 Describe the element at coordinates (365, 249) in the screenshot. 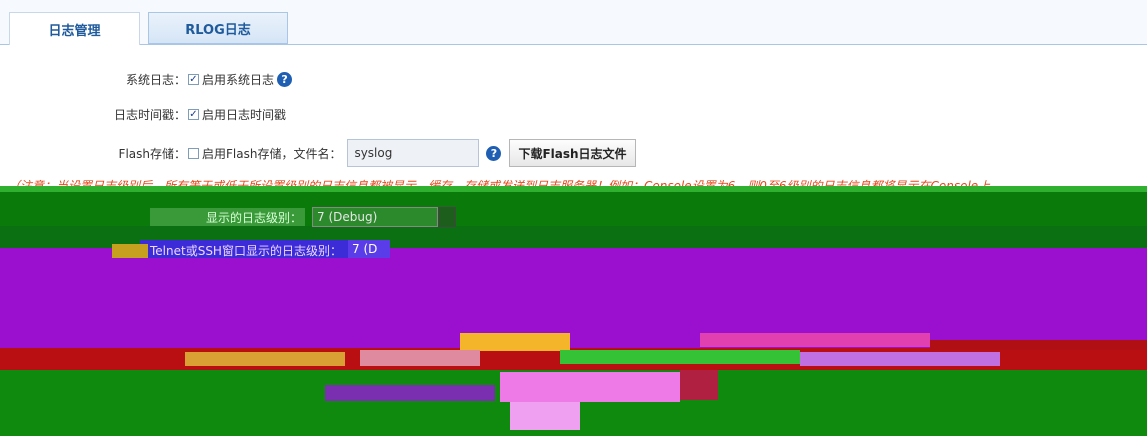

I see `select-value: 7 (D` at that location.